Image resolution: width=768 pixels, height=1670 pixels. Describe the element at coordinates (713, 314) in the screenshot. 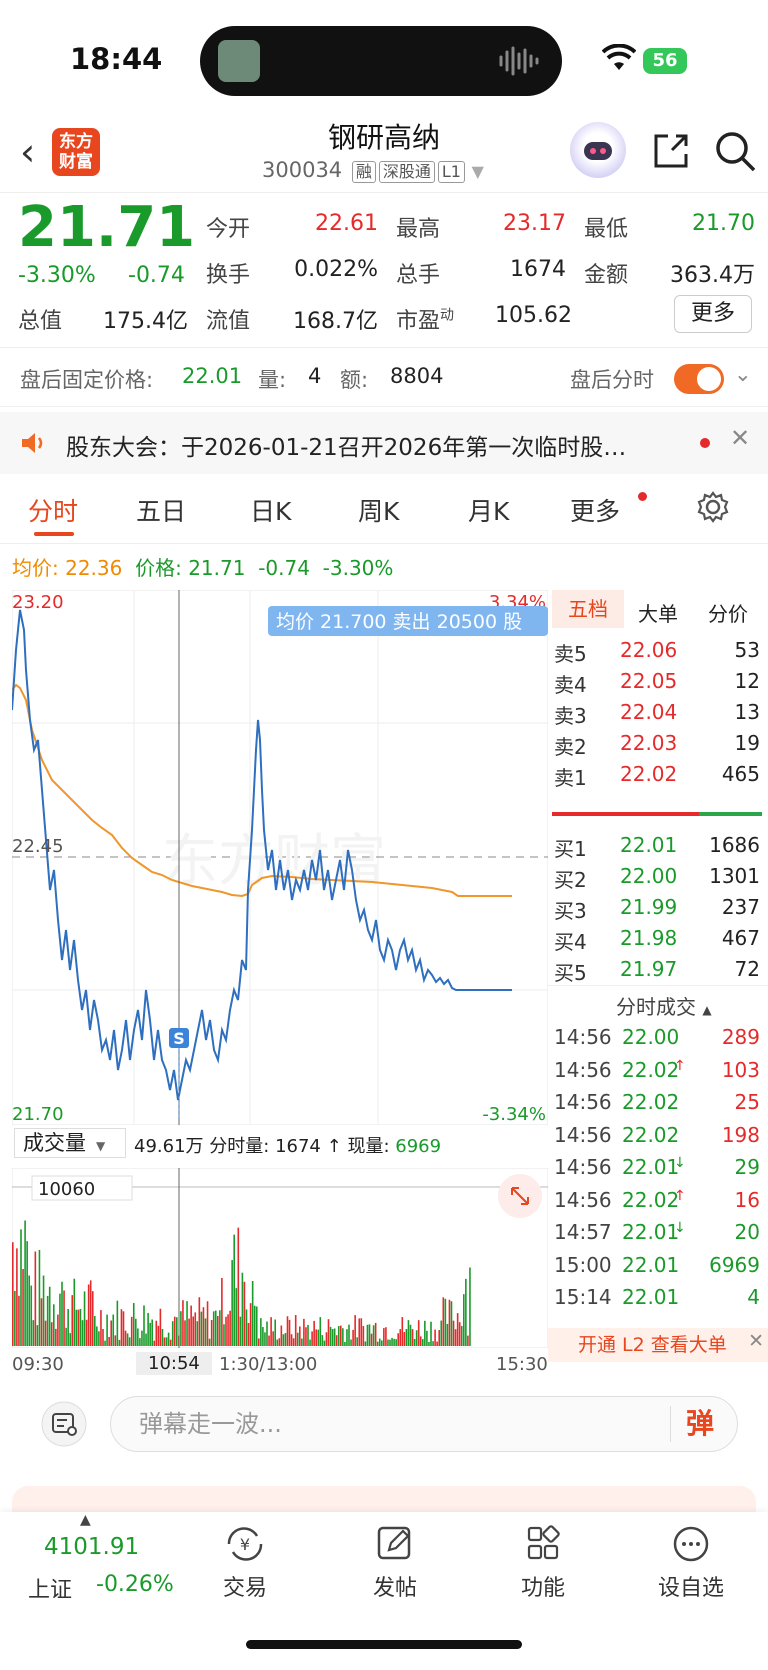

I see `more-button: 更多` at that location.